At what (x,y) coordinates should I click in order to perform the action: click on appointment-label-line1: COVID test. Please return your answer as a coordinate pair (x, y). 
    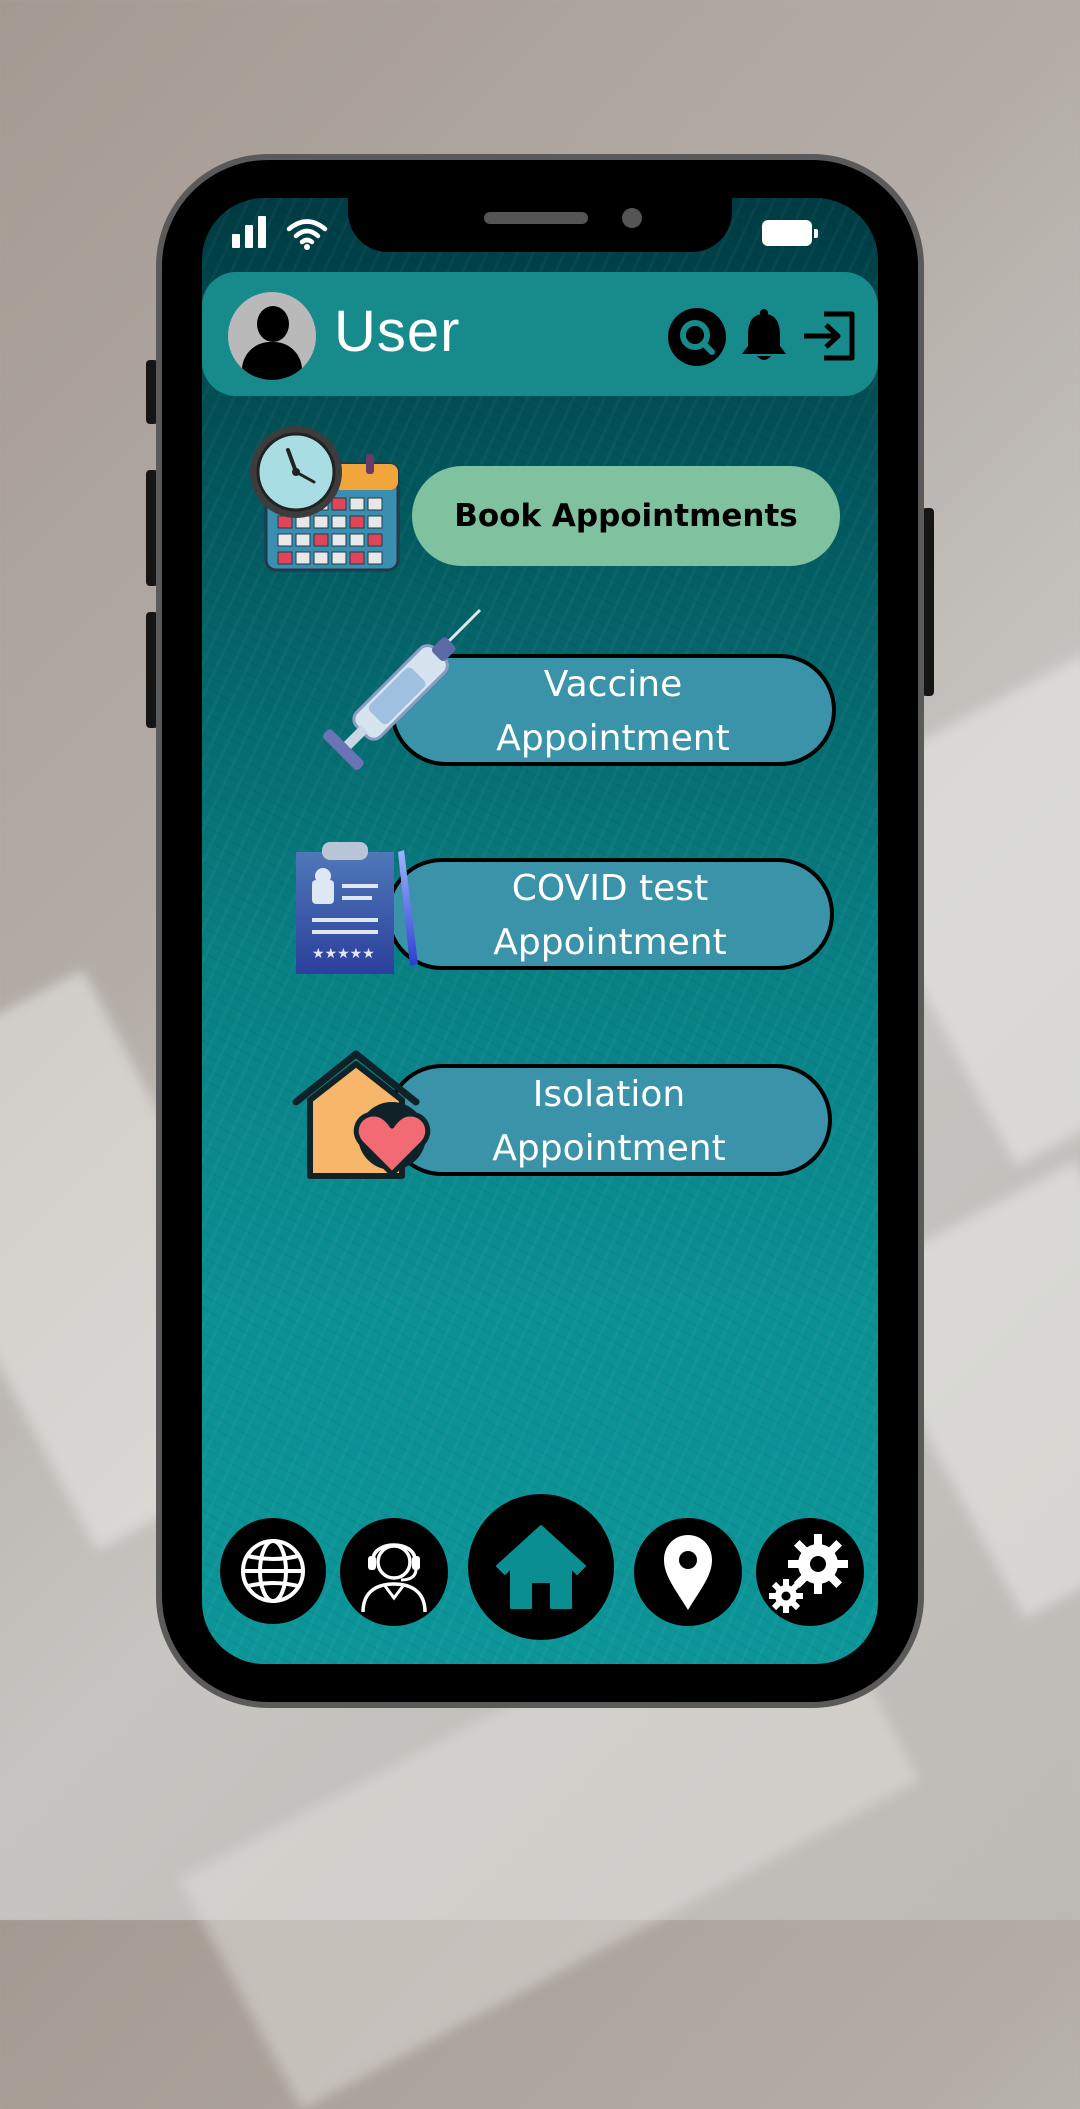
    Looking at the image, I should click on (610, 888).